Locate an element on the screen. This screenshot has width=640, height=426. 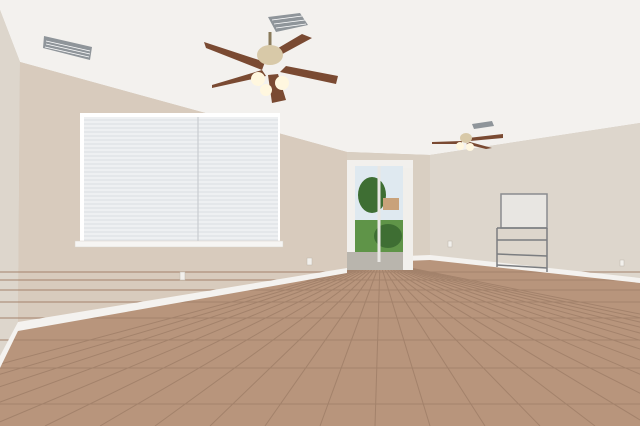
door-curtain is located at coordinates (408, 214).